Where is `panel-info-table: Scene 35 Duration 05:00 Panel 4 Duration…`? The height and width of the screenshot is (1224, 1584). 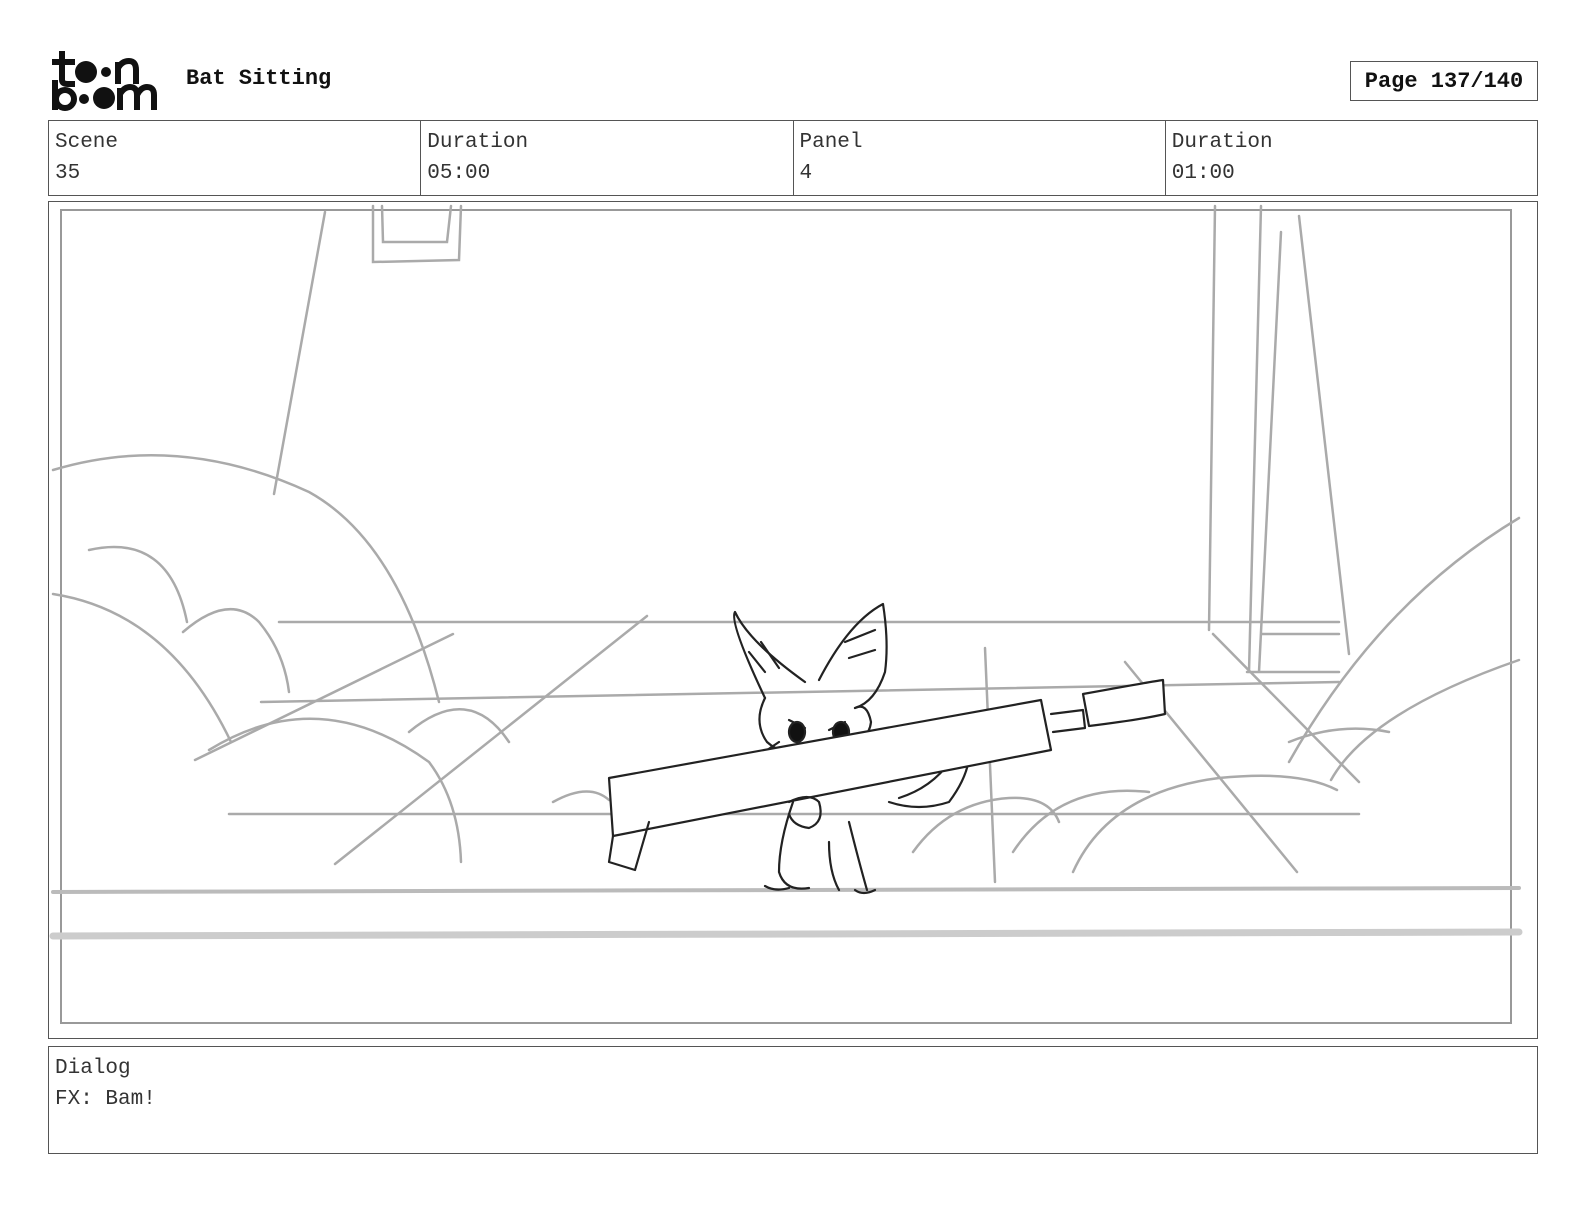 panel-info-table: Scene 35 Duration 05:00 Panel 4 Duration… is located at coordinates (793, 158).